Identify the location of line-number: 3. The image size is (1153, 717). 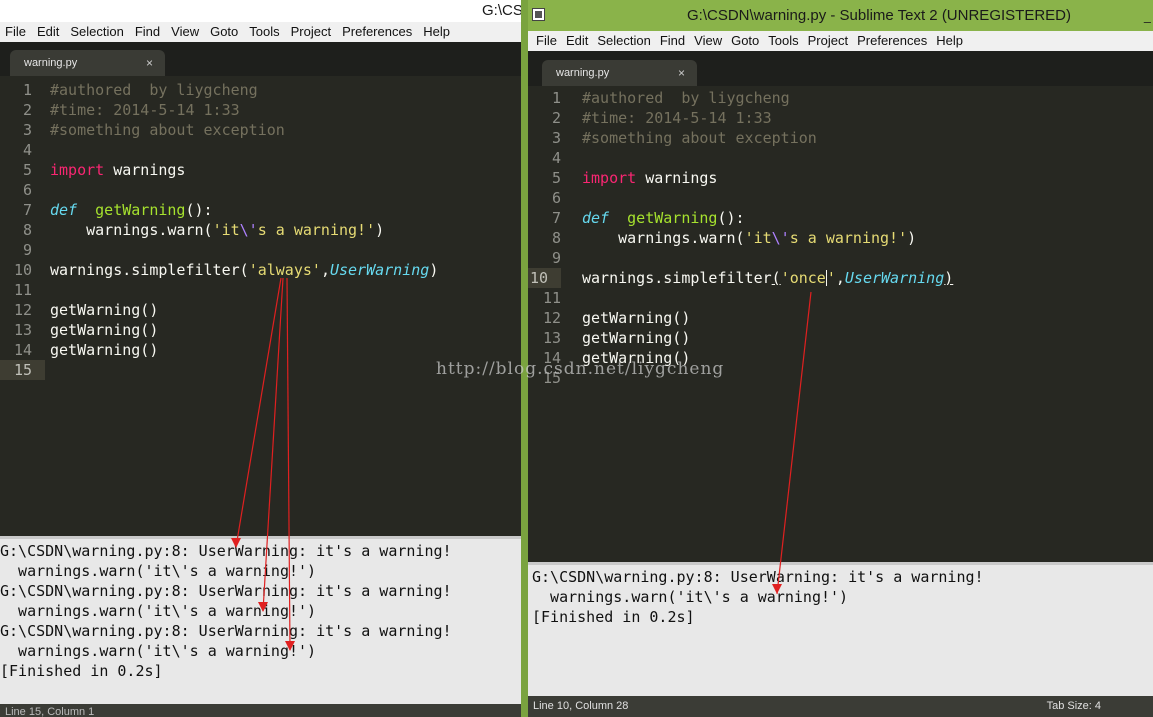
(27, 130).